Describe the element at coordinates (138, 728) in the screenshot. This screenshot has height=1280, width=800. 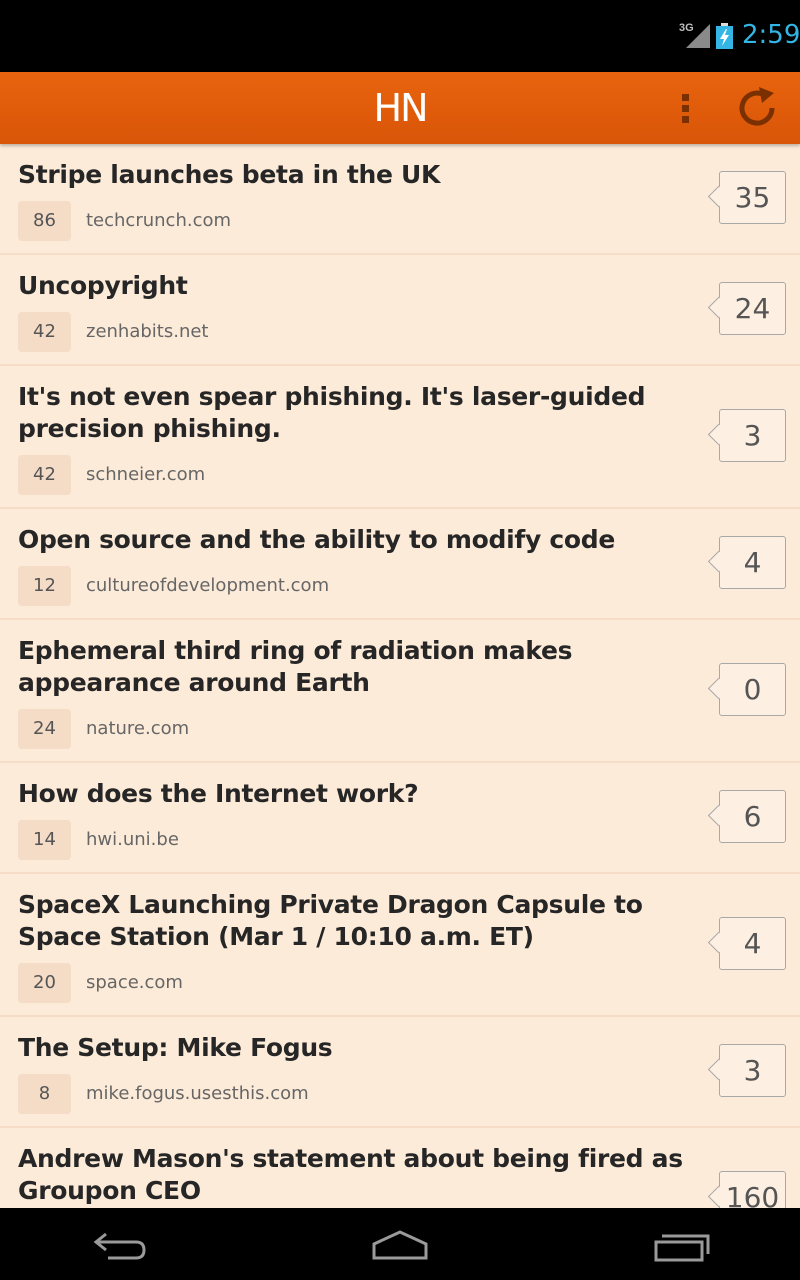
I see `story-domain: nature.com` at that location.